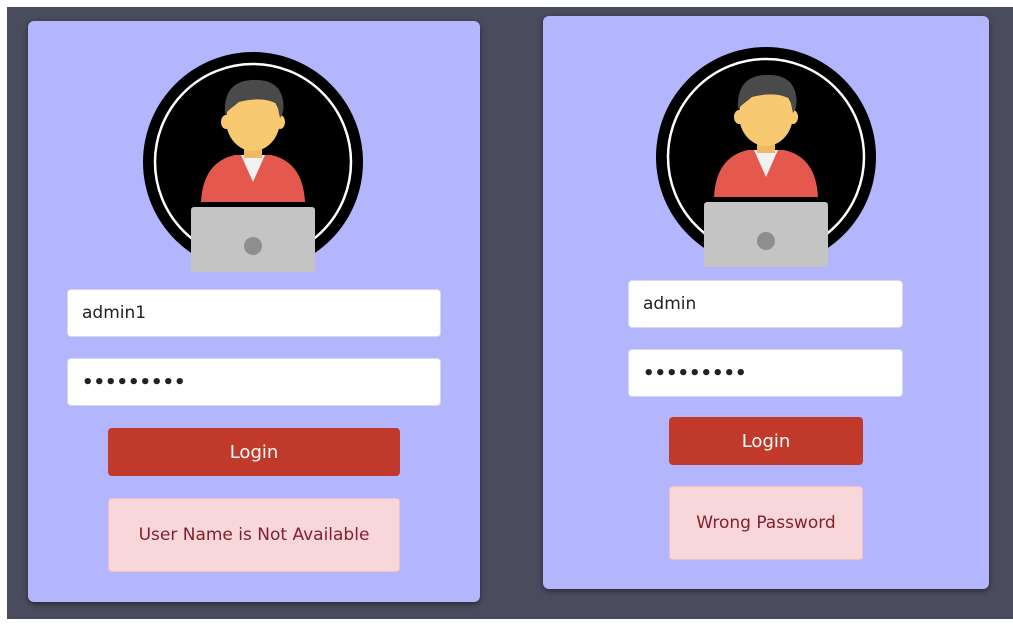  I want to click on username-input: admin, so click(765, 304).